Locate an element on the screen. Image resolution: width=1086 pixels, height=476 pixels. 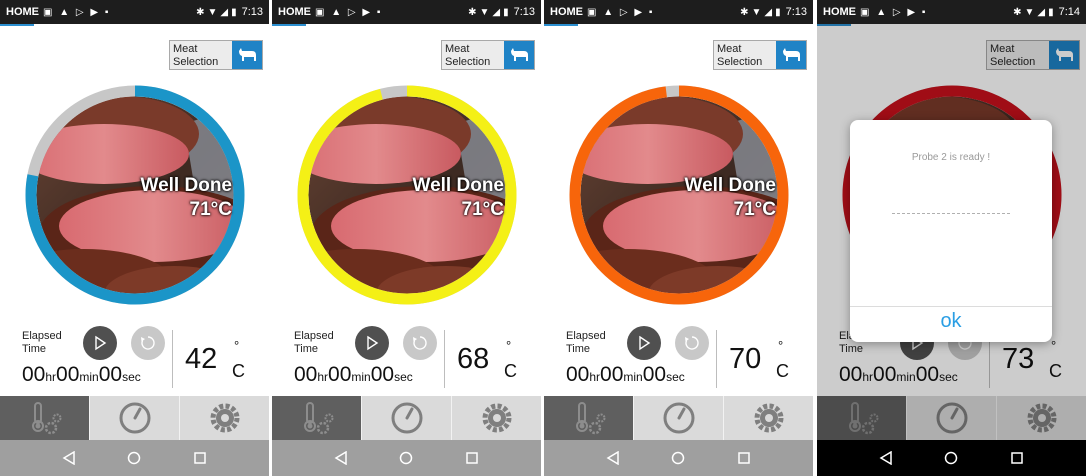
reset-icon is located at coordinates (148, 343).